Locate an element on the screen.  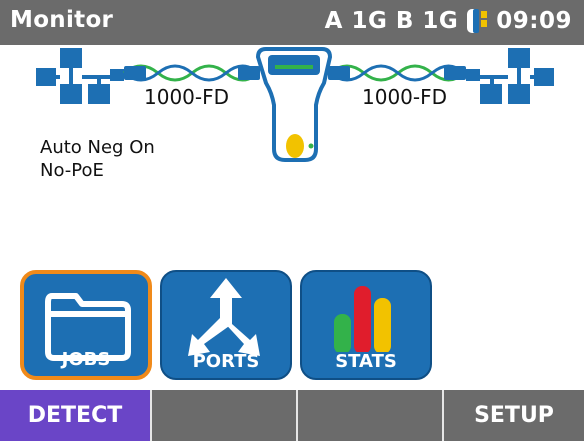
poe-status: No-PoE is located at coordinates (72, 170).